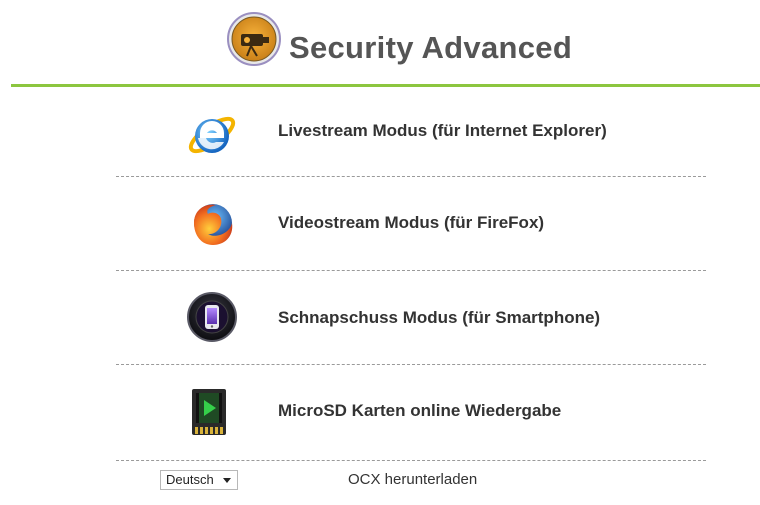  What do you see at coordinates (190, 479) in the screenshot?
I see `language-select-value: Deutsch` at bounding box center [190, 479].